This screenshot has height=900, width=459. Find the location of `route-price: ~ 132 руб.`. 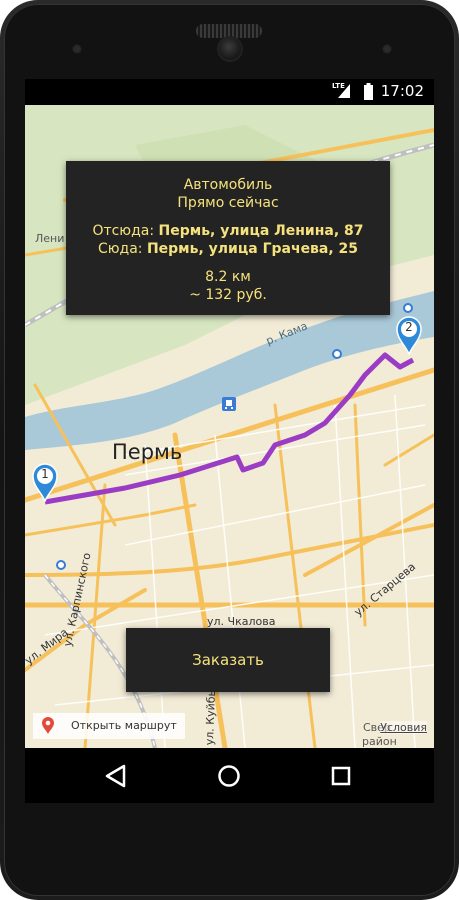

route-price: ~ 132 руб. is located at coordinates (228, 295).